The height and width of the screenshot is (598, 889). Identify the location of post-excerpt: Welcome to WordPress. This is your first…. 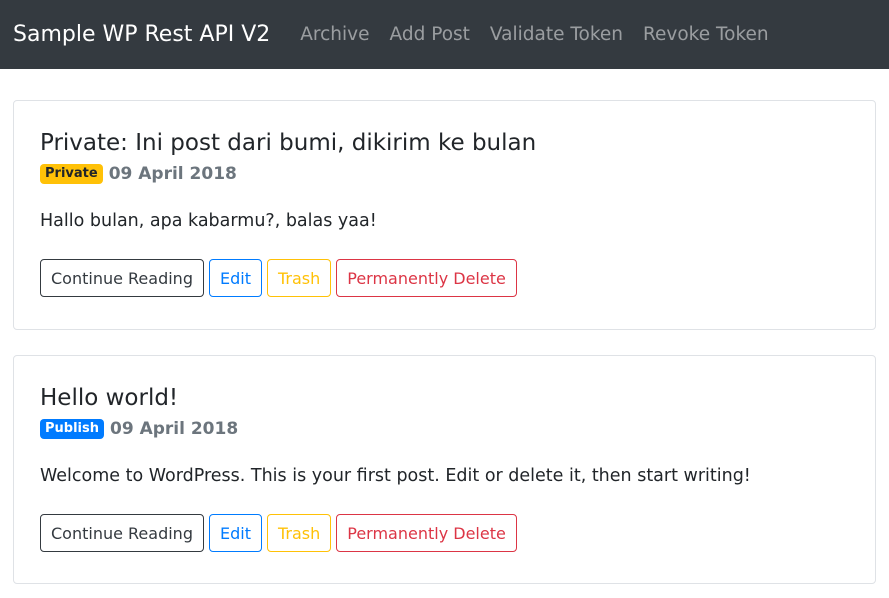
(395, 476).